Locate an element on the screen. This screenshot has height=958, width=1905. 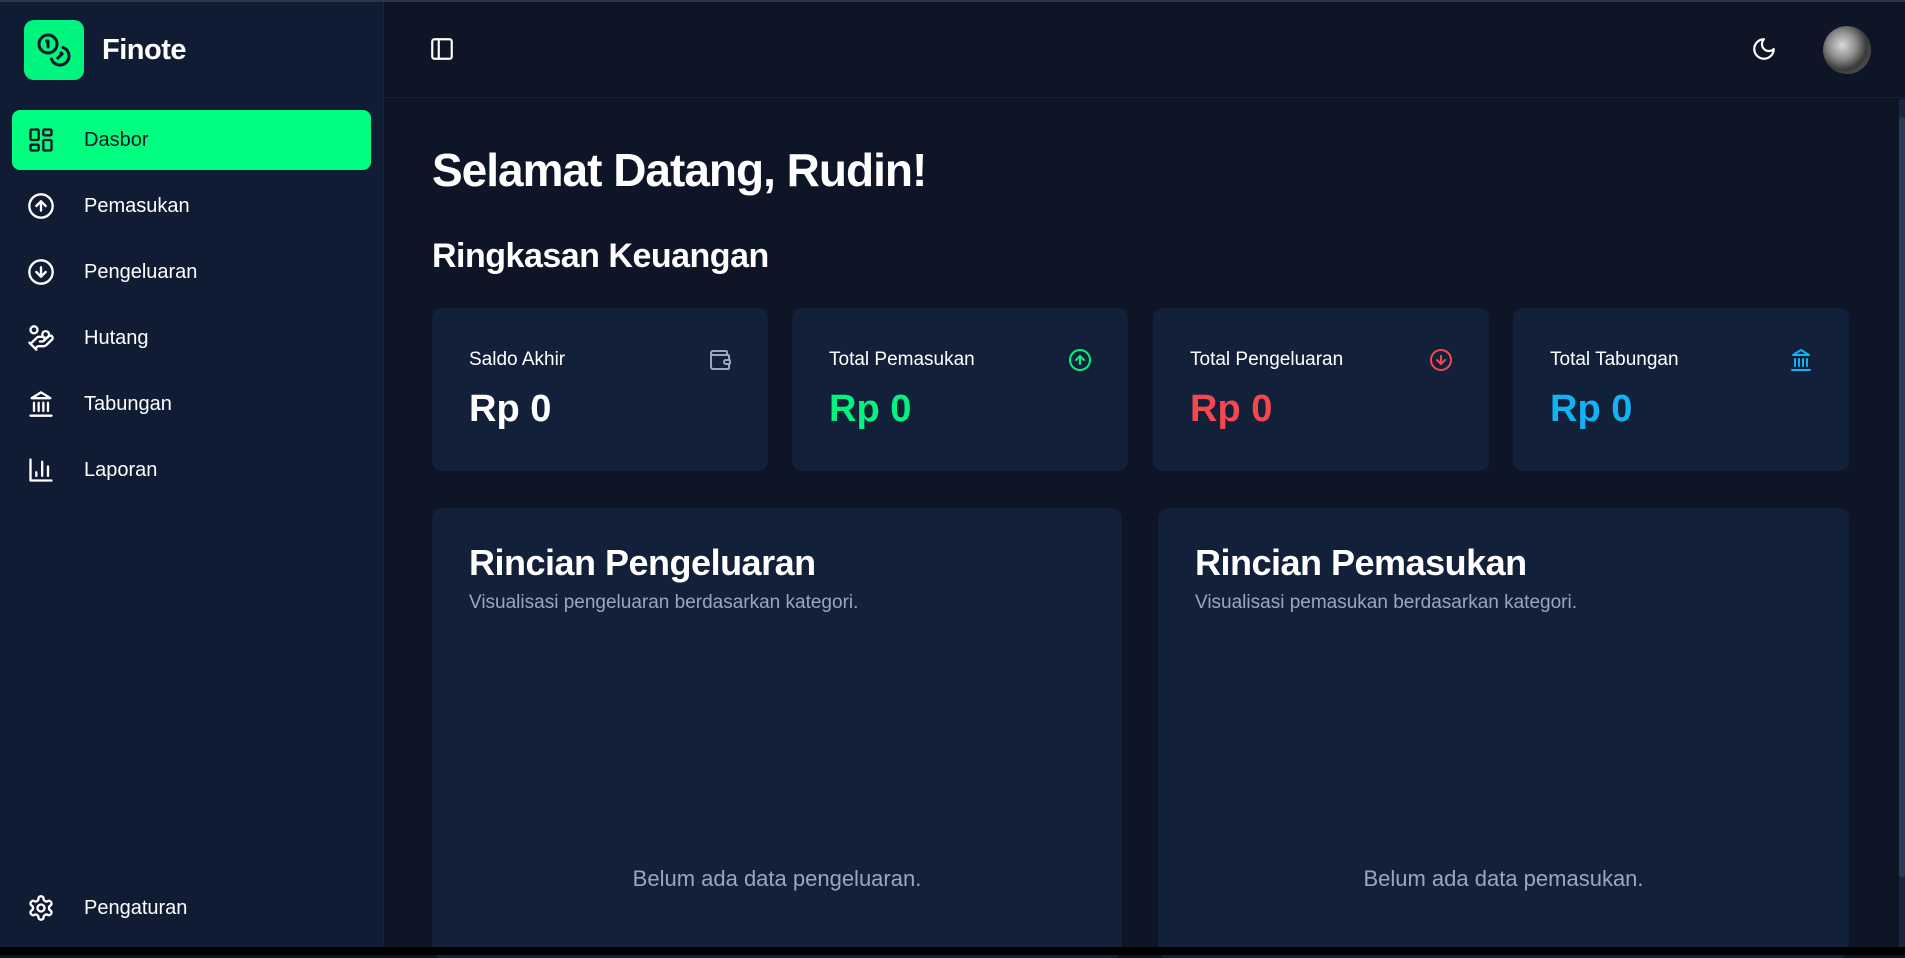
scrollbar-thumb is located at coordinates (1902, 497).